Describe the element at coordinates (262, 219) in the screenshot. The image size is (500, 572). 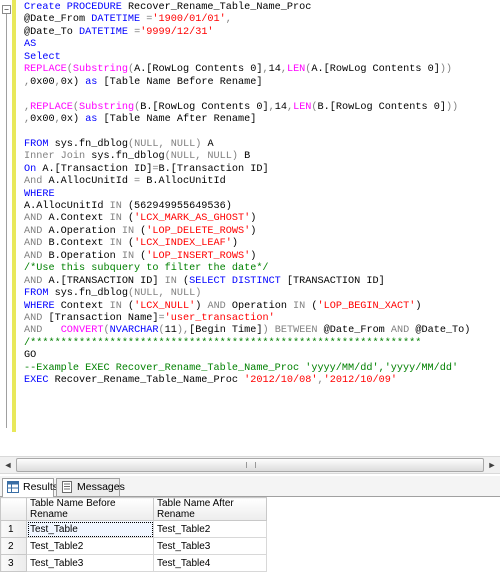
I see `code-line: AND A.Context IN ('LCX_MARK_AS_GHOST')` at that location.